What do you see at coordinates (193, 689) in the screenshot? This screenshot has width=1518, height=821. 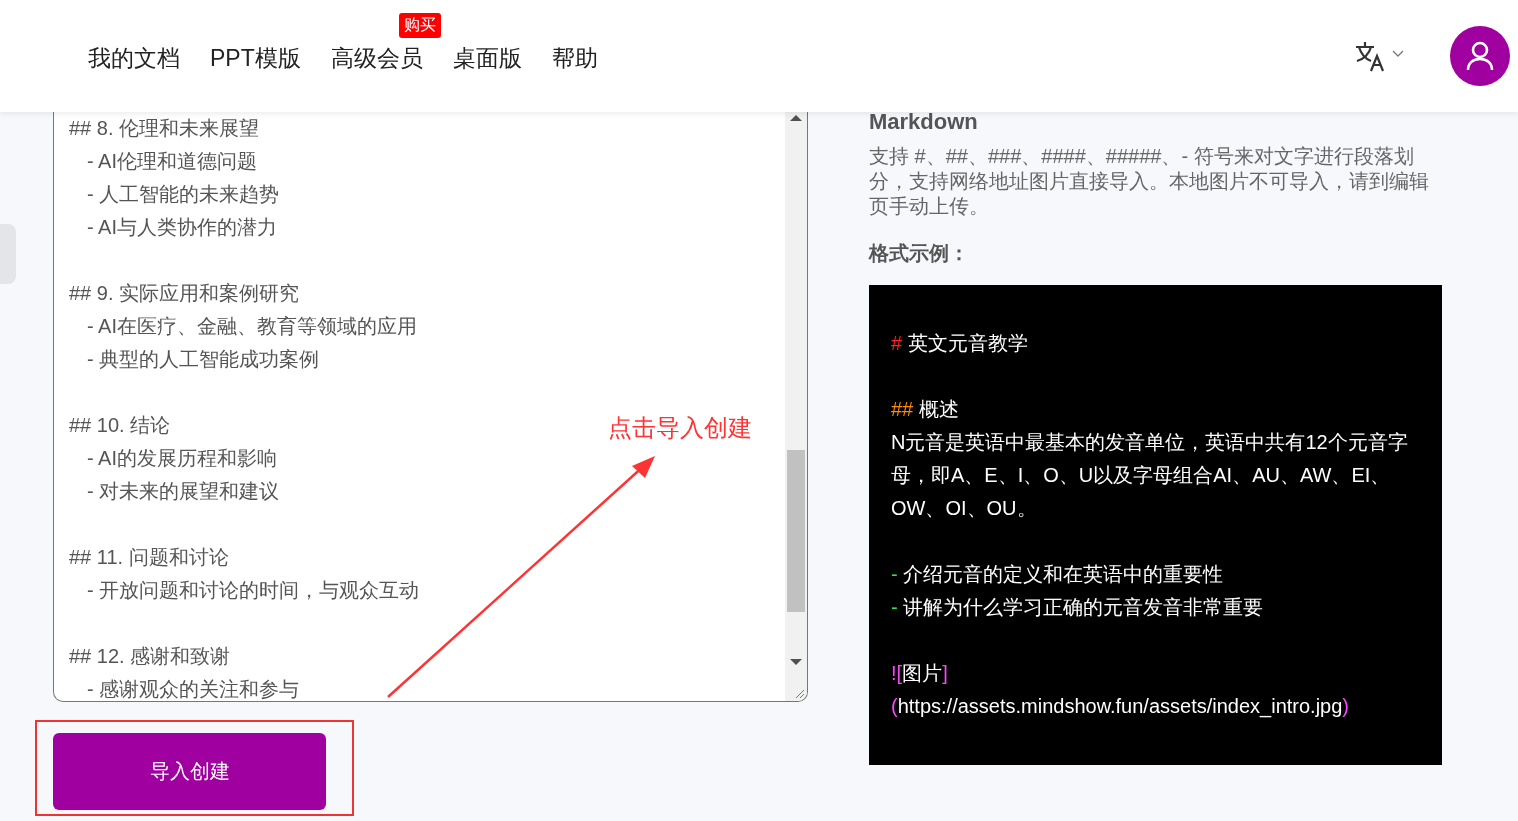 I see `editor-line: - 感谢观众的关注和参与` at bounding box center [193, 689].